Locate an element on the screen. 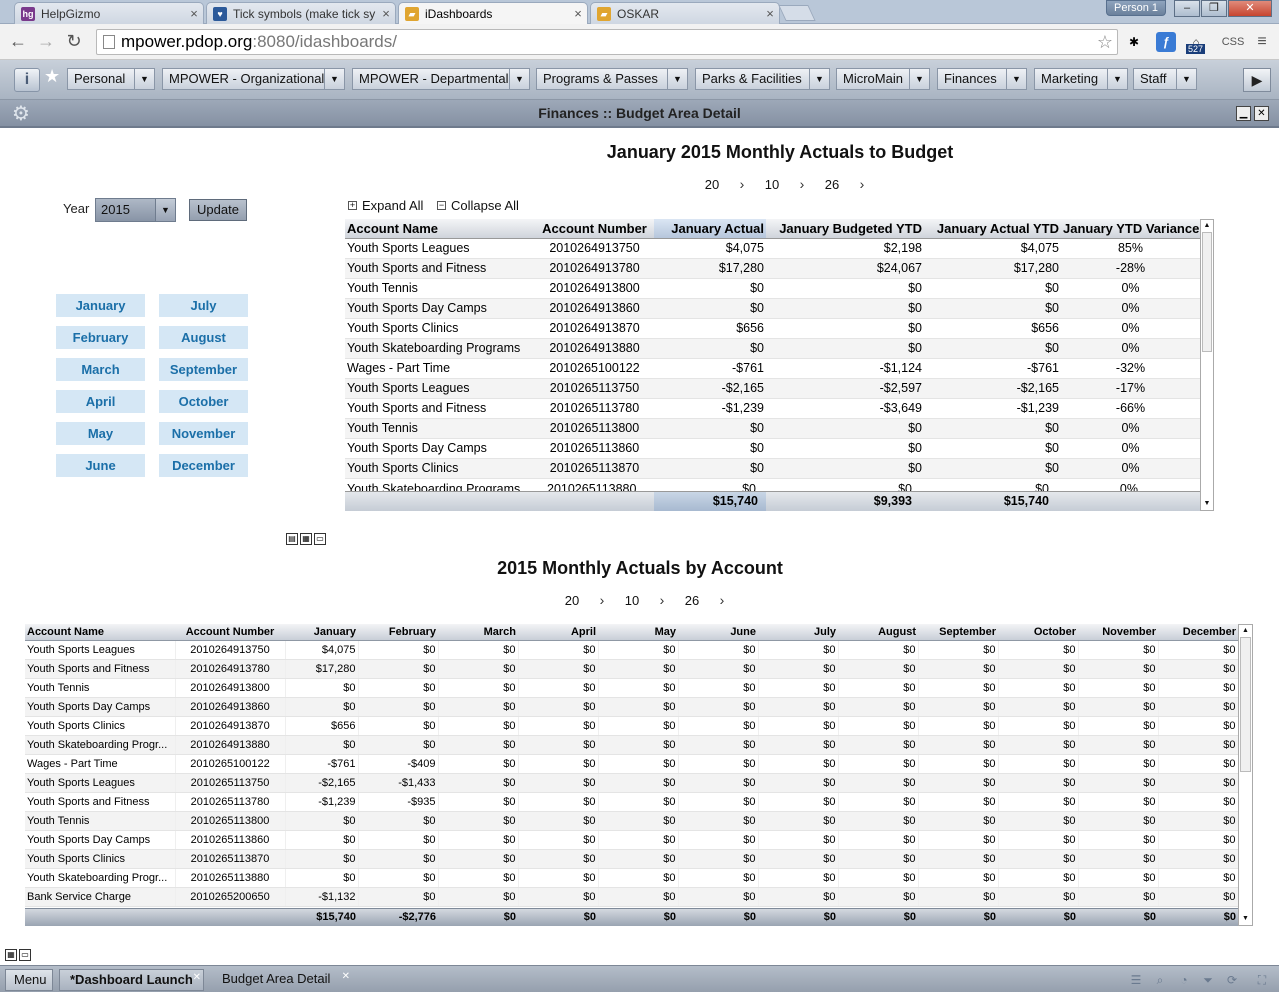 Image resolution: width=1279 pixels, height=992 pixels. column-header: January Budgeted YTD is located at coordinates (845, 229).